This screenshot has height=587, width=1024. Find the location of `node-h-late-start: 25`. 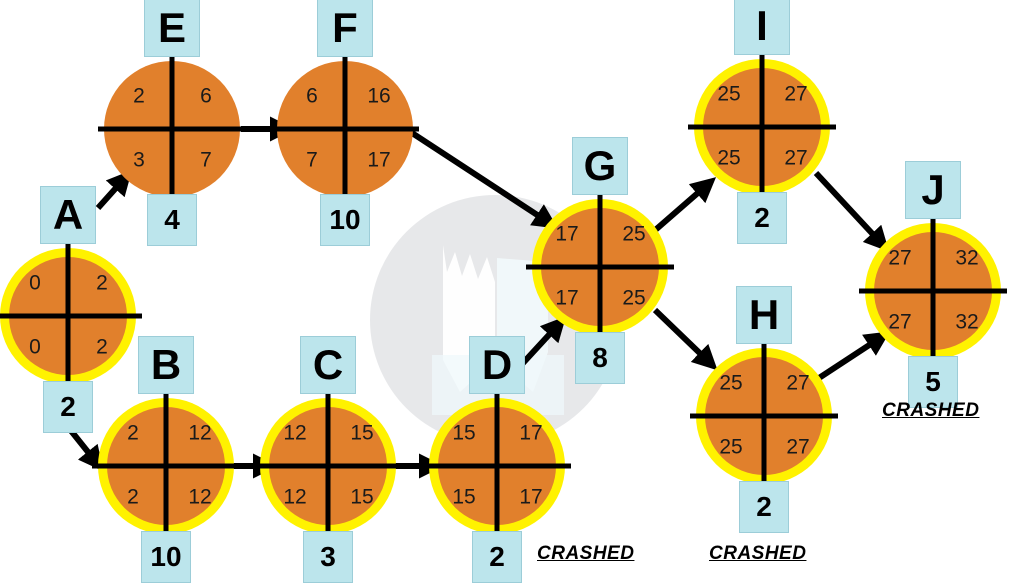

node-h-late-start: 25 is located at coordinates (730, 447).